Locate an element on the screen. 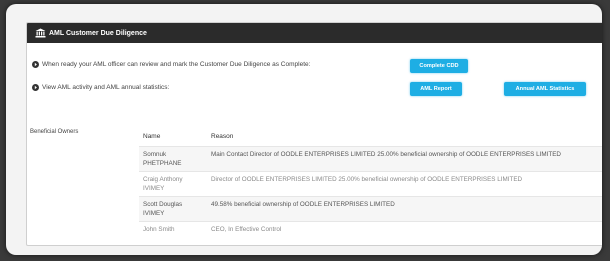 The width and height of the screenshot is (610, 261). owner-name: Scott Douglas IVIMEY is located at coordinates (173, 209).